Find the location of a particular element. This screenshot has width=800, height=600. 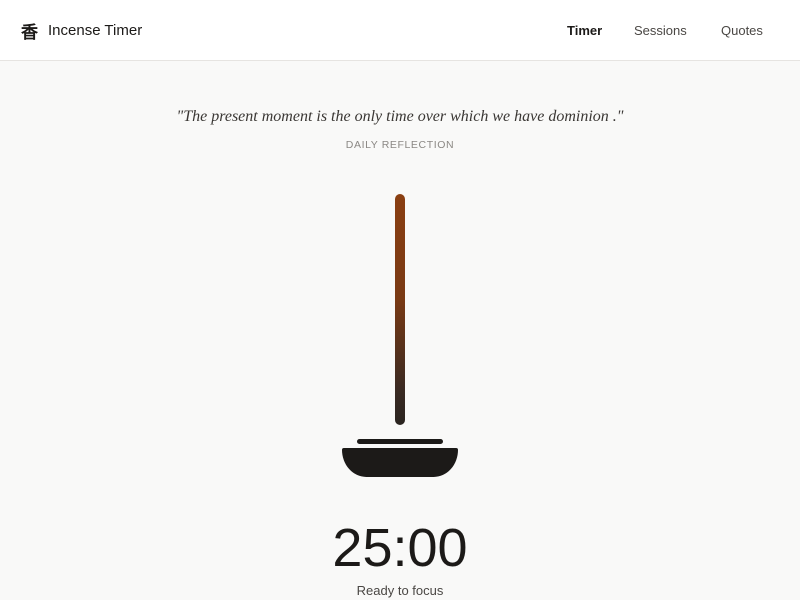

app-title: Incense Timer is located at coordinates (95, 30).